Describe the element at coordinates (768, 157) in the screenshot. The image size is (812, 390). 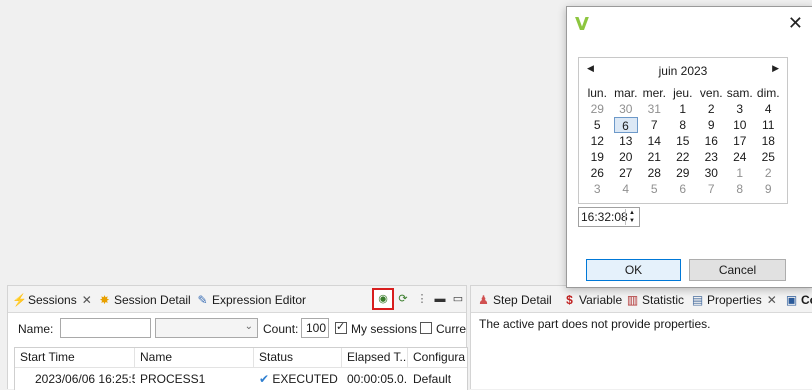
I see `calendar-day: 25` at that location.